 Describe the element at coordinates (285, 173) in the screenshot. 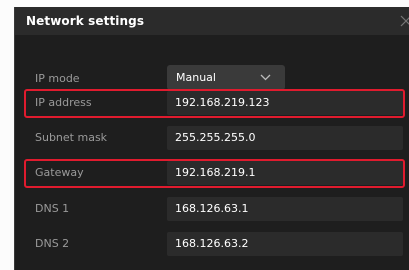

I see `gateway-field: 192.168.219.1` at that location.